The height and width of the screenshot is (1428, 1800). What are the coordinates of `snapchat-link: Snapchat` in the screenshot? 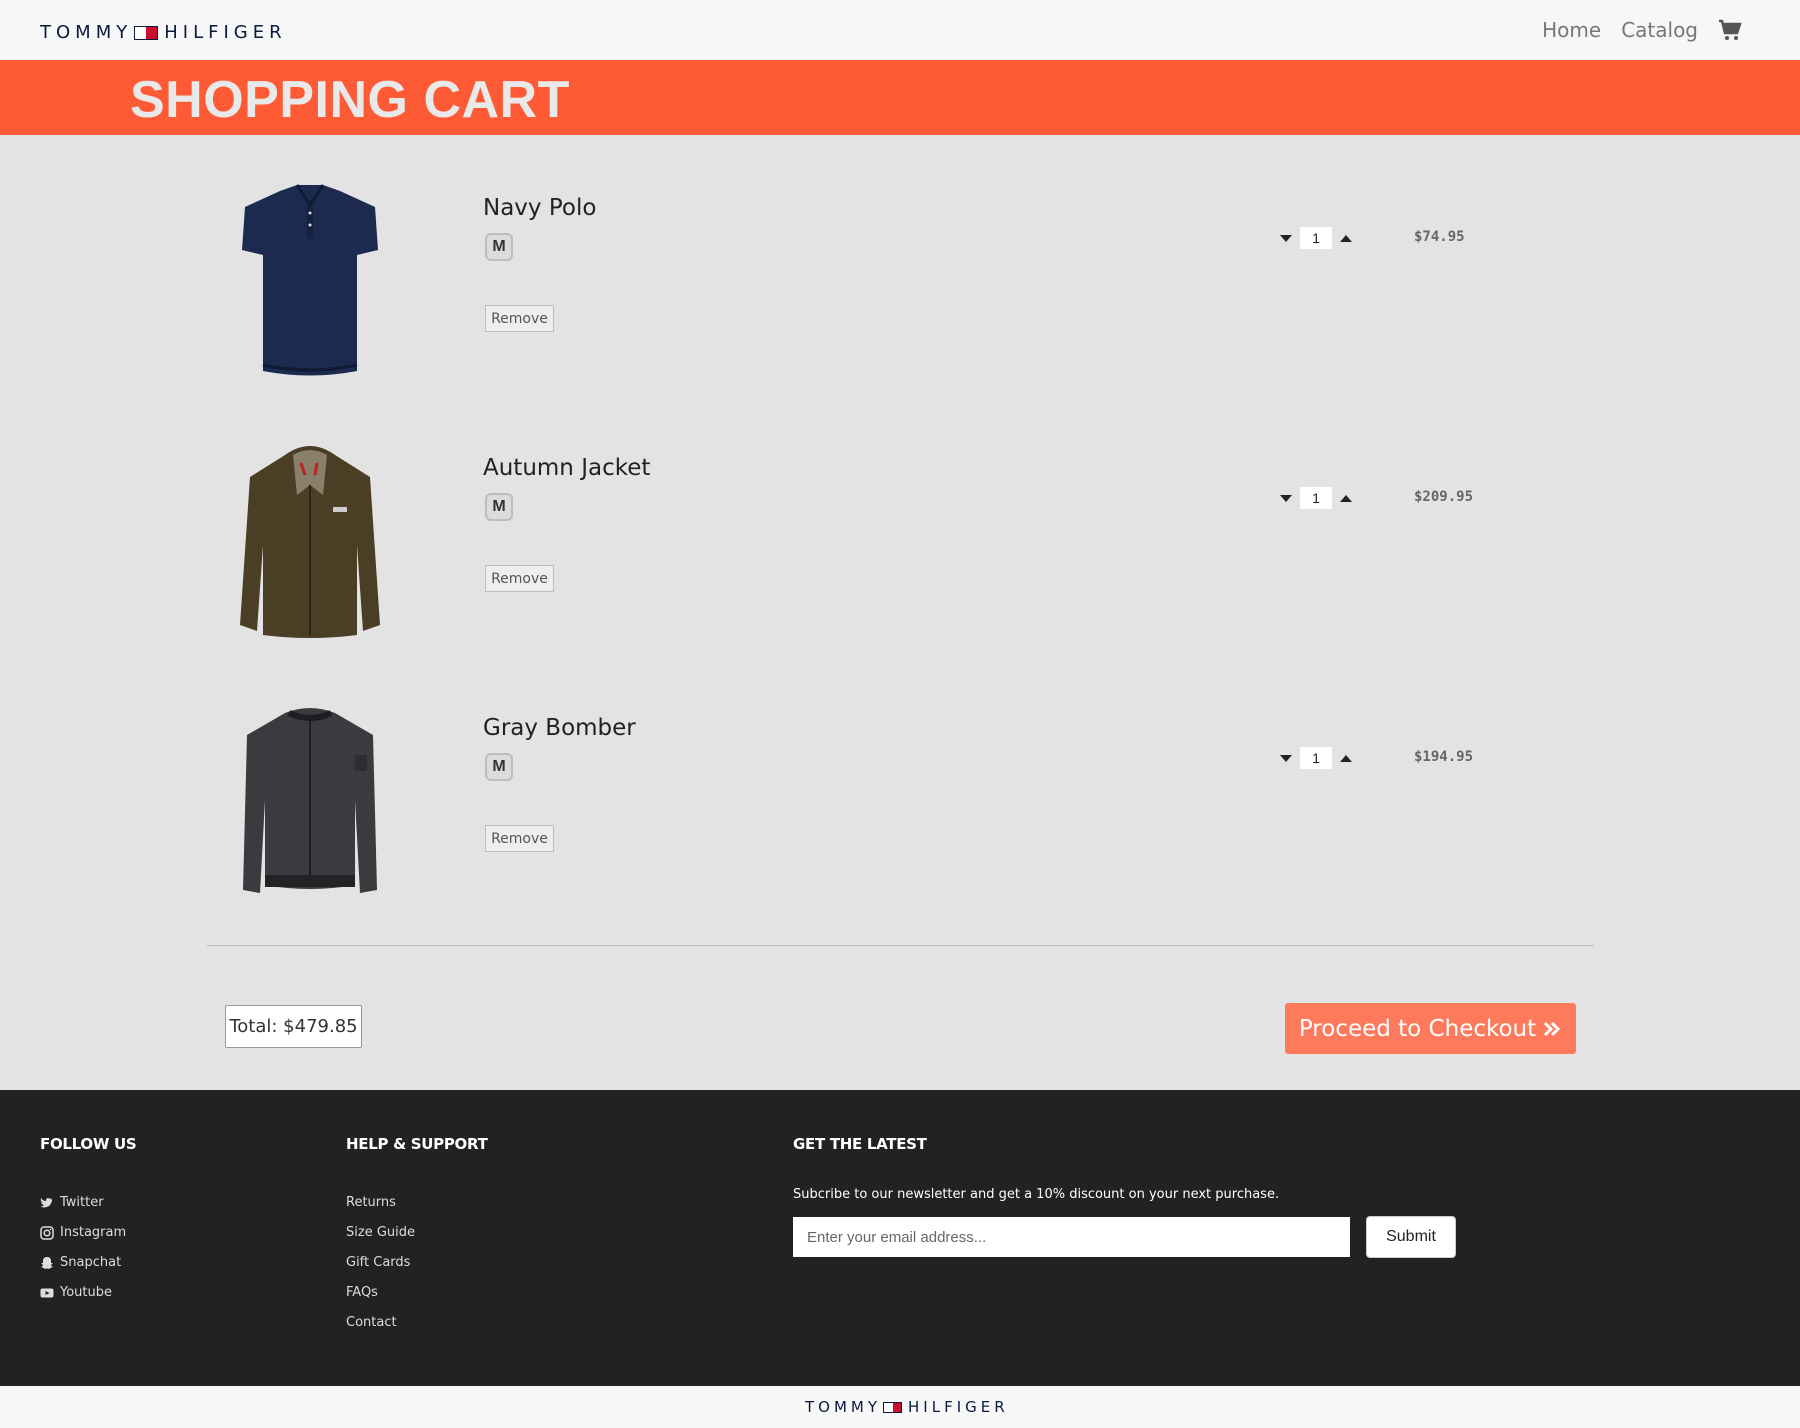 It's located at (80, 1262).